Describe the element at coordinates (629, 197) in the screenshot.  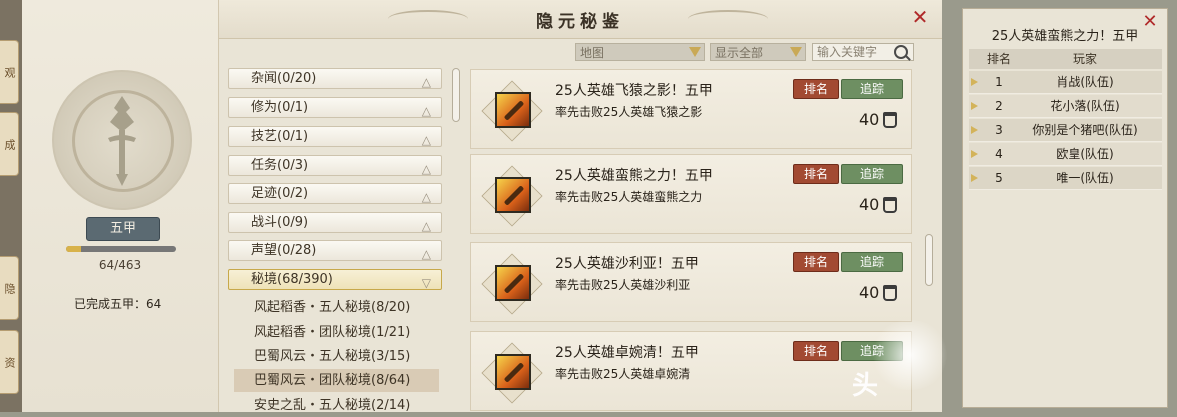
I see `achievement-desc: 率先击败25人英雄蛮熊之力` at that location.